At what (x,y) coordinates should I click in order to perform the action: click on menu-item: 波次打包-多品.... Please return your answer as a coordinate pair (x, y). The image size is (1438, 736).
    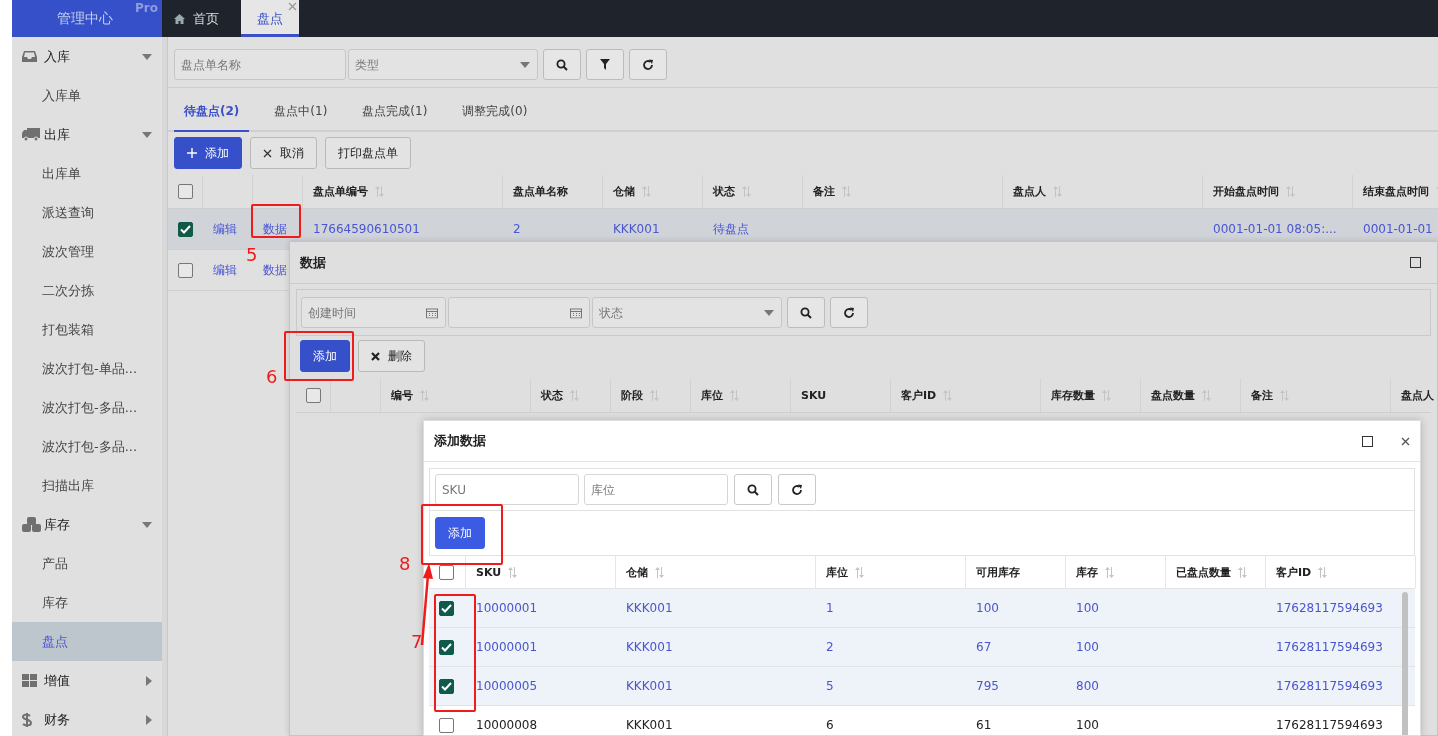
    Looking at the image, I should click on (87, 446).